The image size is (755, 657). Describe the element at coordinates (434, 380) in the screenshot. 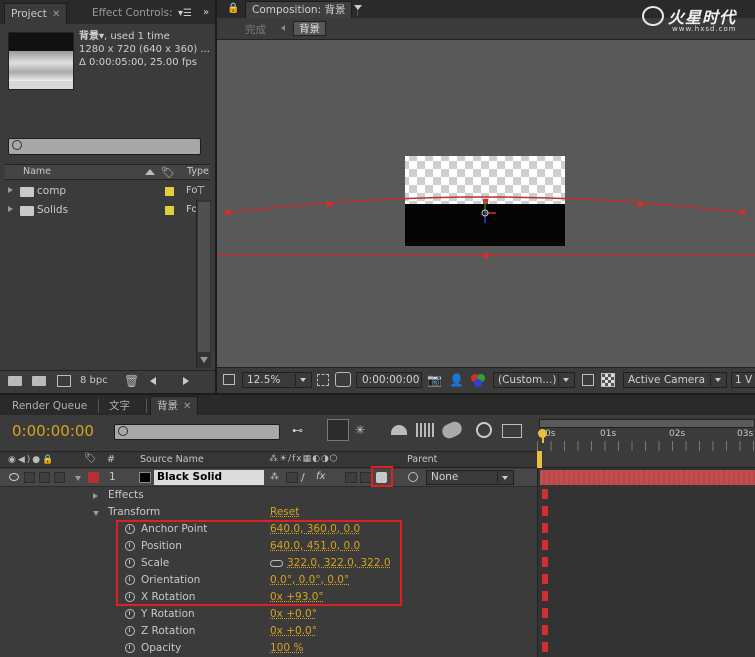

I see `snapshot-icon: 📷` at that location.